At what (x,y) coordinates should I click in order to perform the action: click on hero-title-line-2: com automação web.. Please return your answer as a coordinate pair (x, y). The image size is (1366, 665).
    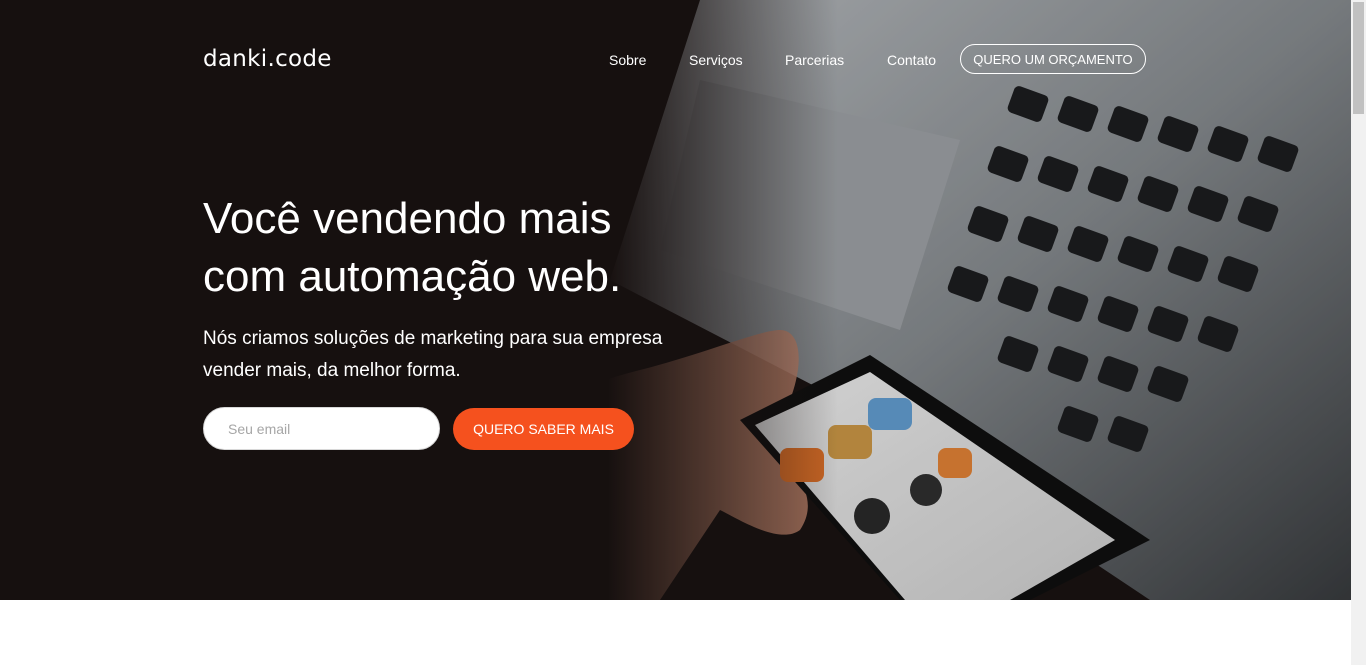
    Looking at the image, I should click on (412, 276).